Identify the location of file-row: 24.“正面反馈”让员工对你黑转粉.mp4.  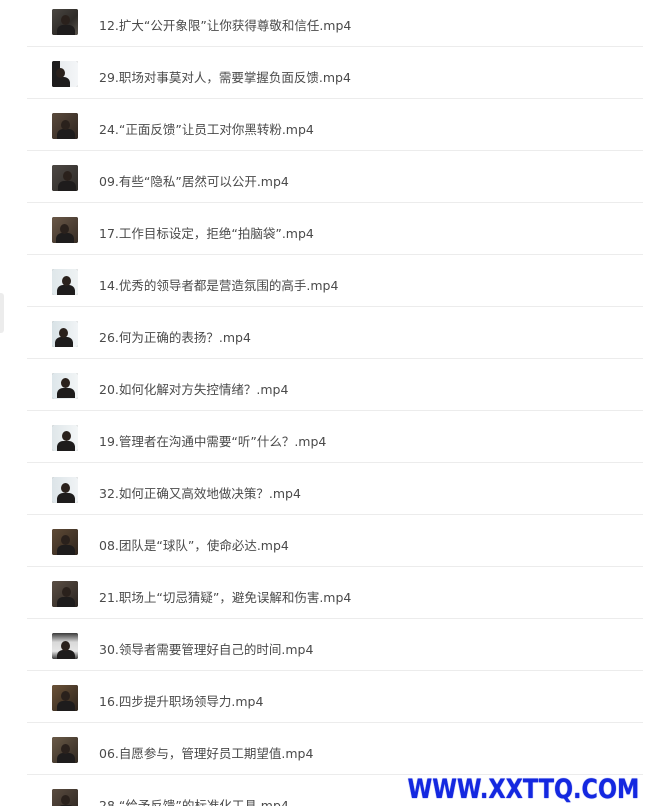
(322, 125).